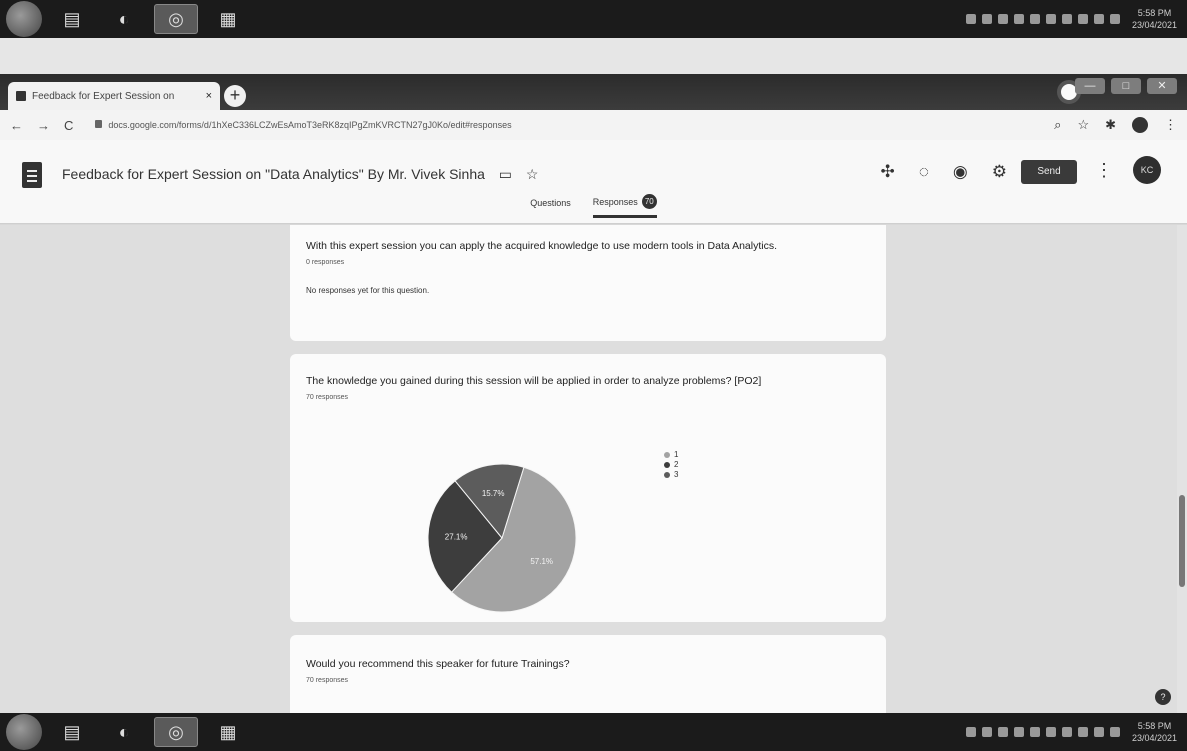 Image resolution: width=1187 pixels, height=751 pixels. I want to click on back-button: ←, so click(16, 125).